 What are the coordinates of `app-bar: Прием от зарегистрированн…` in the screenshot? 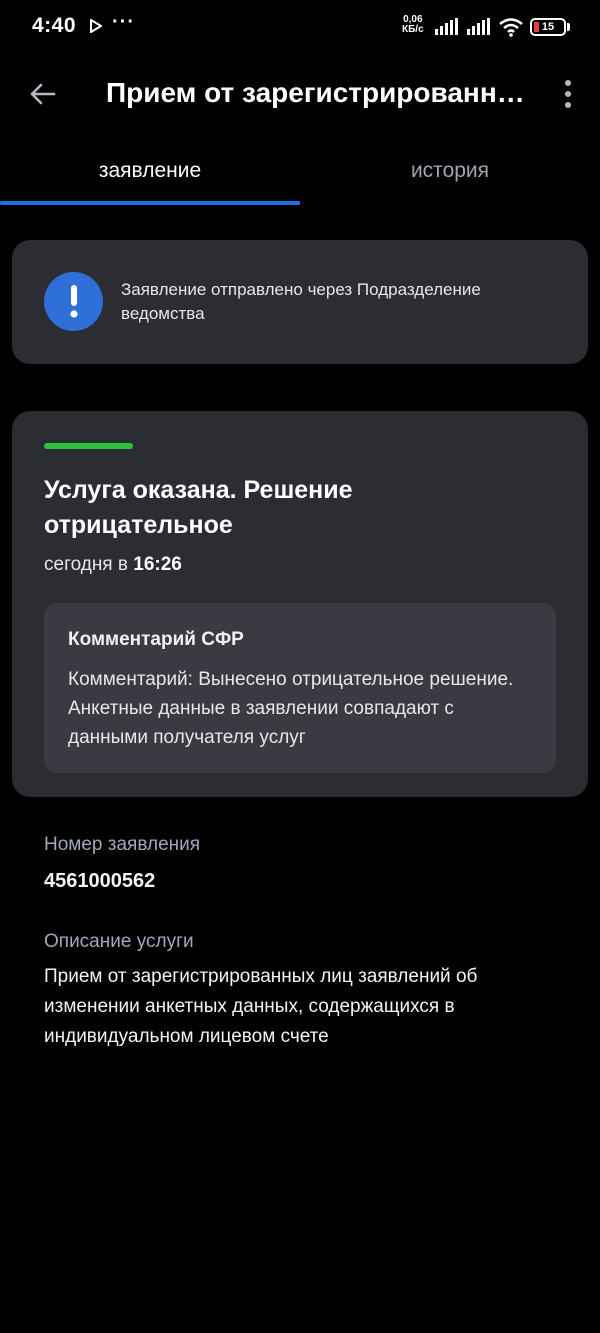 It's located at (300, 94).